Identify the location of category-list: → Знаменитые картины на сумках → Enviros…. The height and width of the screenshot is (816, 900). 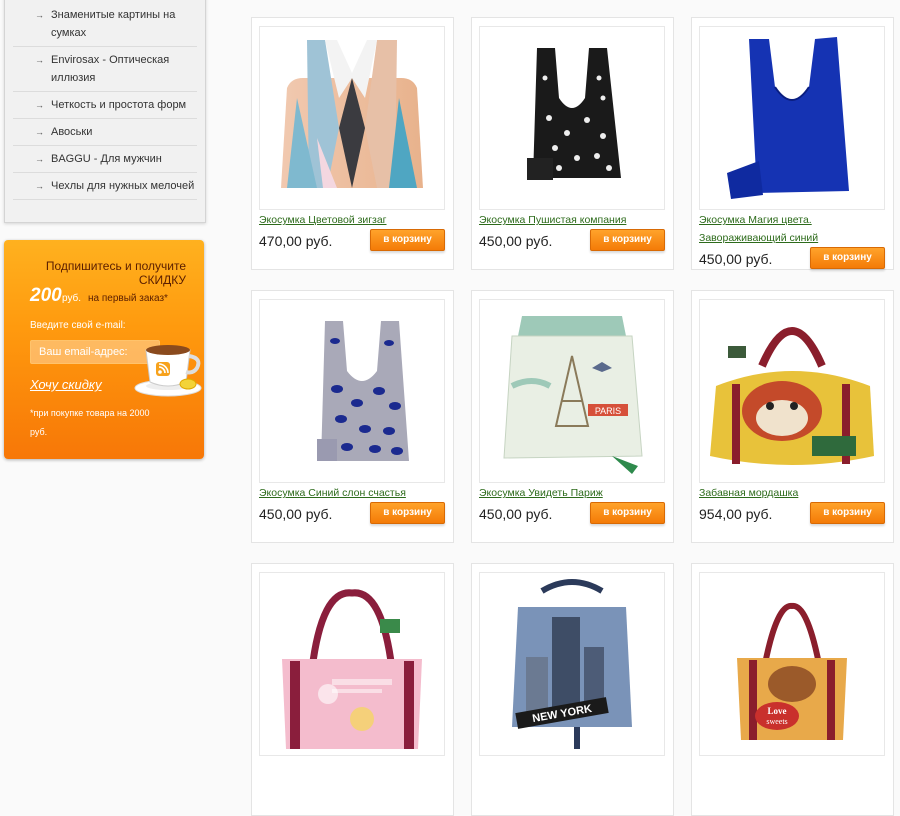
(105, 100).